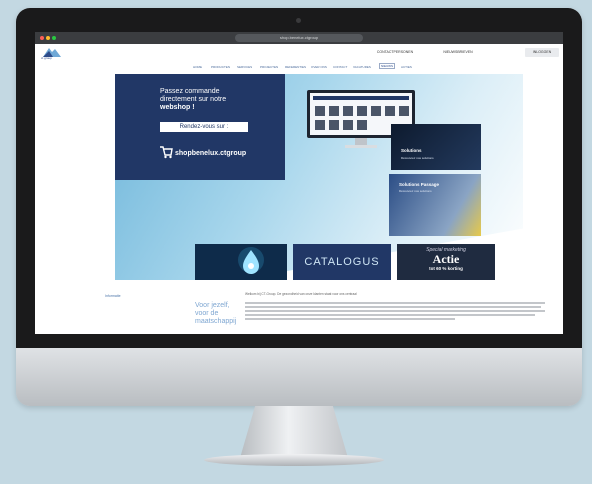 This screenshot has width=592, height=484. What do you see at coordinates (193, 99) in the screenshot?
I see `hero-line-2: directement sur notre` at bounding box center [193, 99].